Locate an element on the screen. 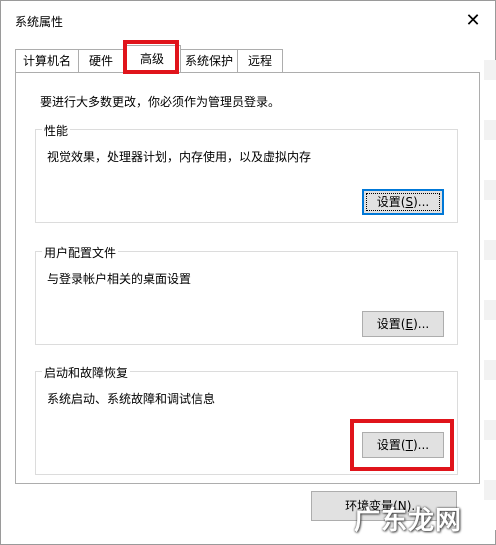 This screenshot has height=545, width=496. title-bar: 系统属性 ✕ is located at coordinates (248, 20).